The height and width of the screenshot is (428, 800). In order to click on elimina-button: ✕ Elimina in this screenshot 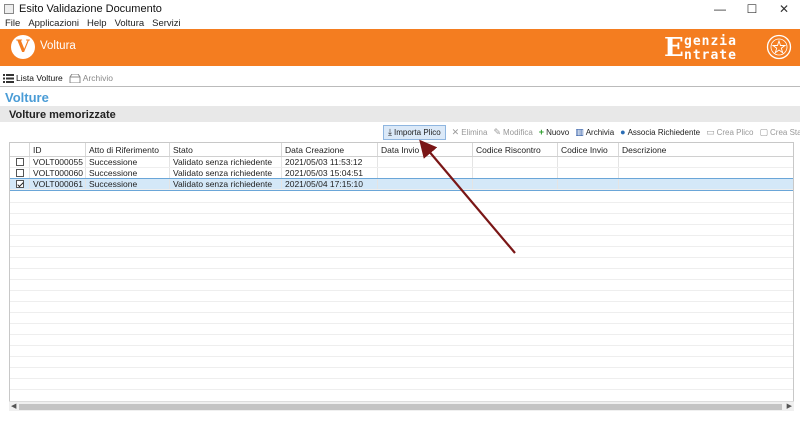, I will do `click(470, 132)`.